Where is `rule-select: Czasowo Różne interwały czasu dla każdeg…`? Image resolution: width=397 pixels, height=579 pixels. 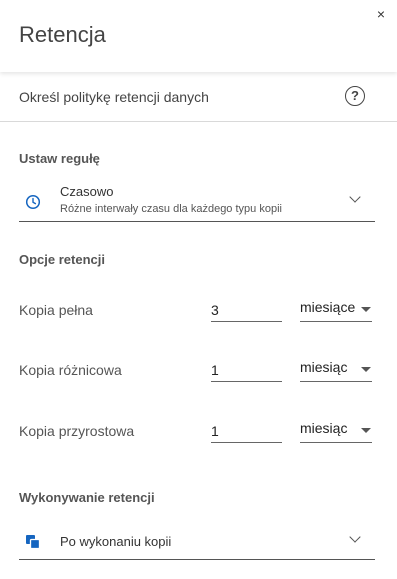
rule-select: Czasowo Różne interwały czasu dla każdeg… is located at coordinates (197, 201).